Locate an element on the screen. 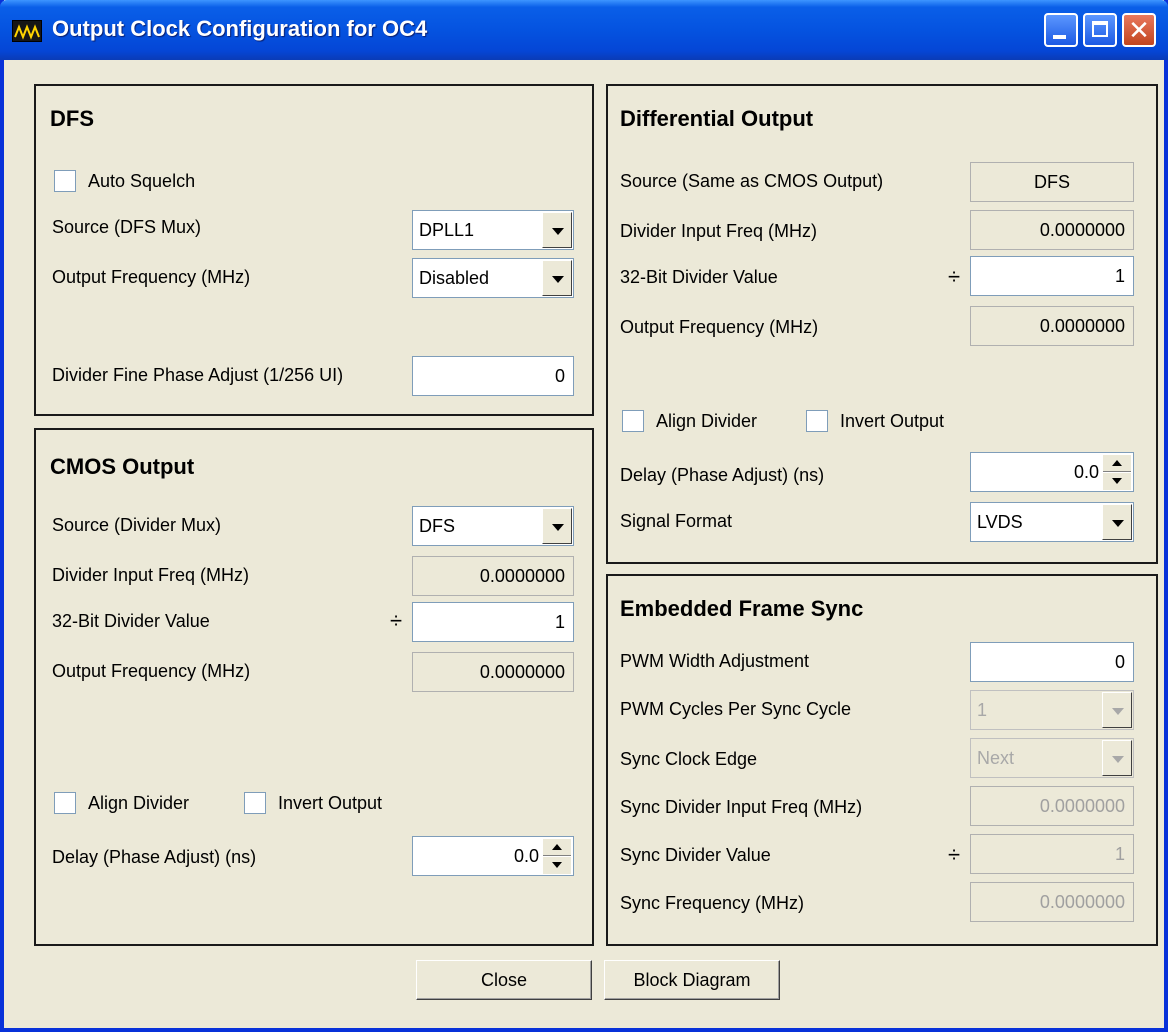 The width and height of the screenshot is (1168, 1032). diff-divider-label: 32-Bit Divider Value is located at coordinates (699, 277).